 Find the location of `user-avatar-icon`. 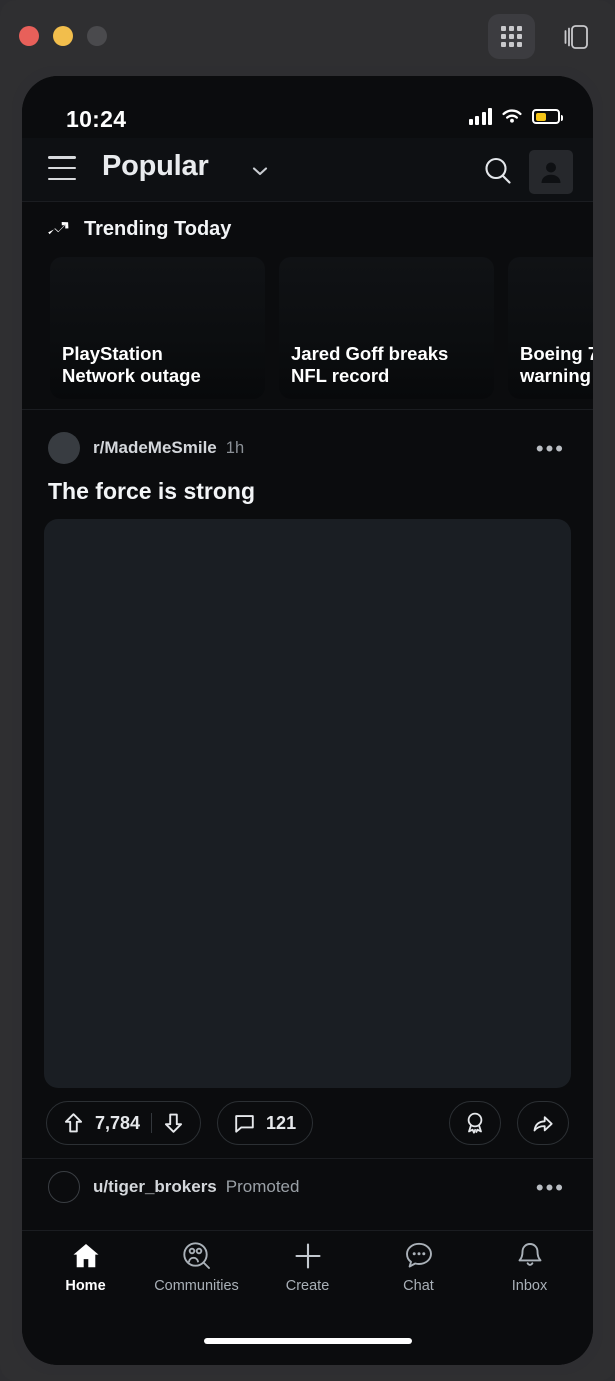

user-avatar-icon is located at coordinates (551, 172).